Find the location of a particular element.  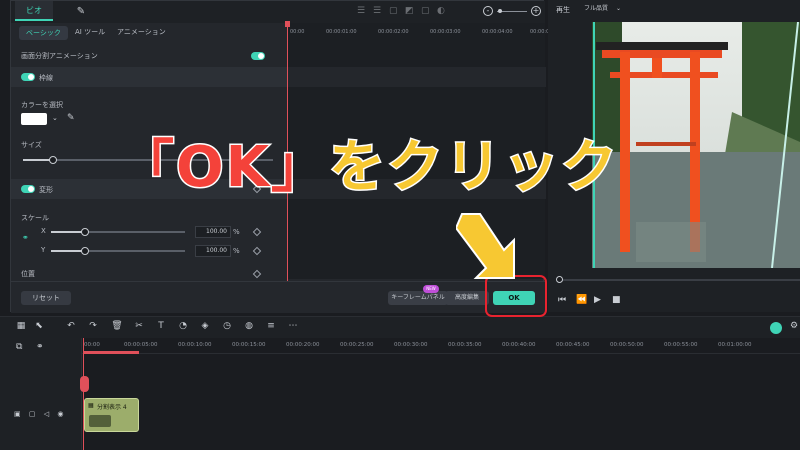

crop-icon: ▢ is located at coordinates (393, 11).